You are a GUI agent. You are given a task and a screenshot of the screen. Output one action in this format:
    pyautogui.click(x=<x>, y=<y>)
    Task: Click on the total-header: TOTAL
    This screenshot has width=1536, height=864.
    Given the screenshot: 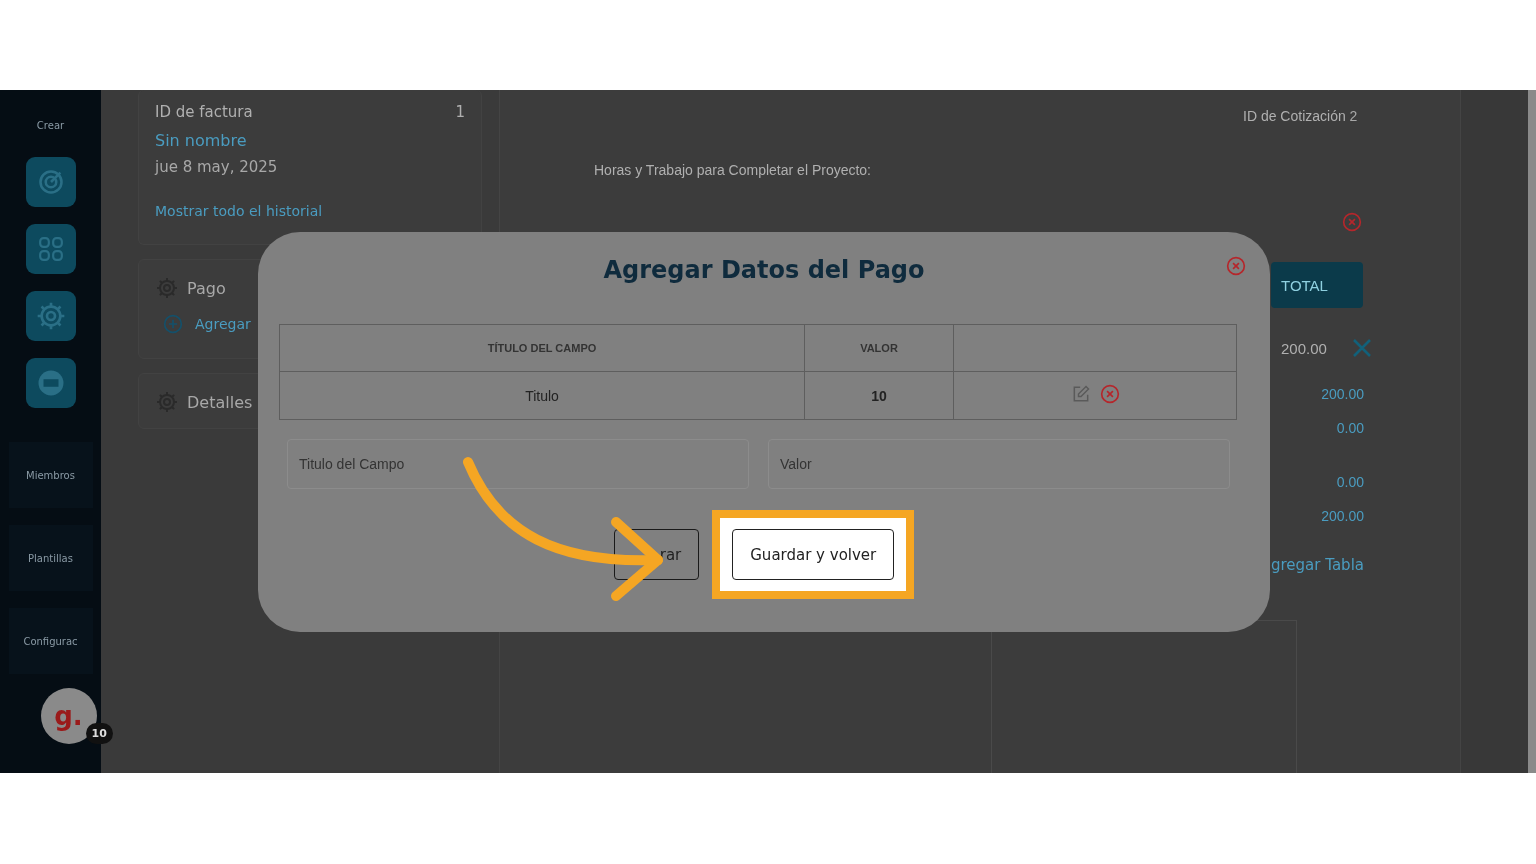 What is the action you would take?
    pyautogui.click(x=1317, y=285)
    